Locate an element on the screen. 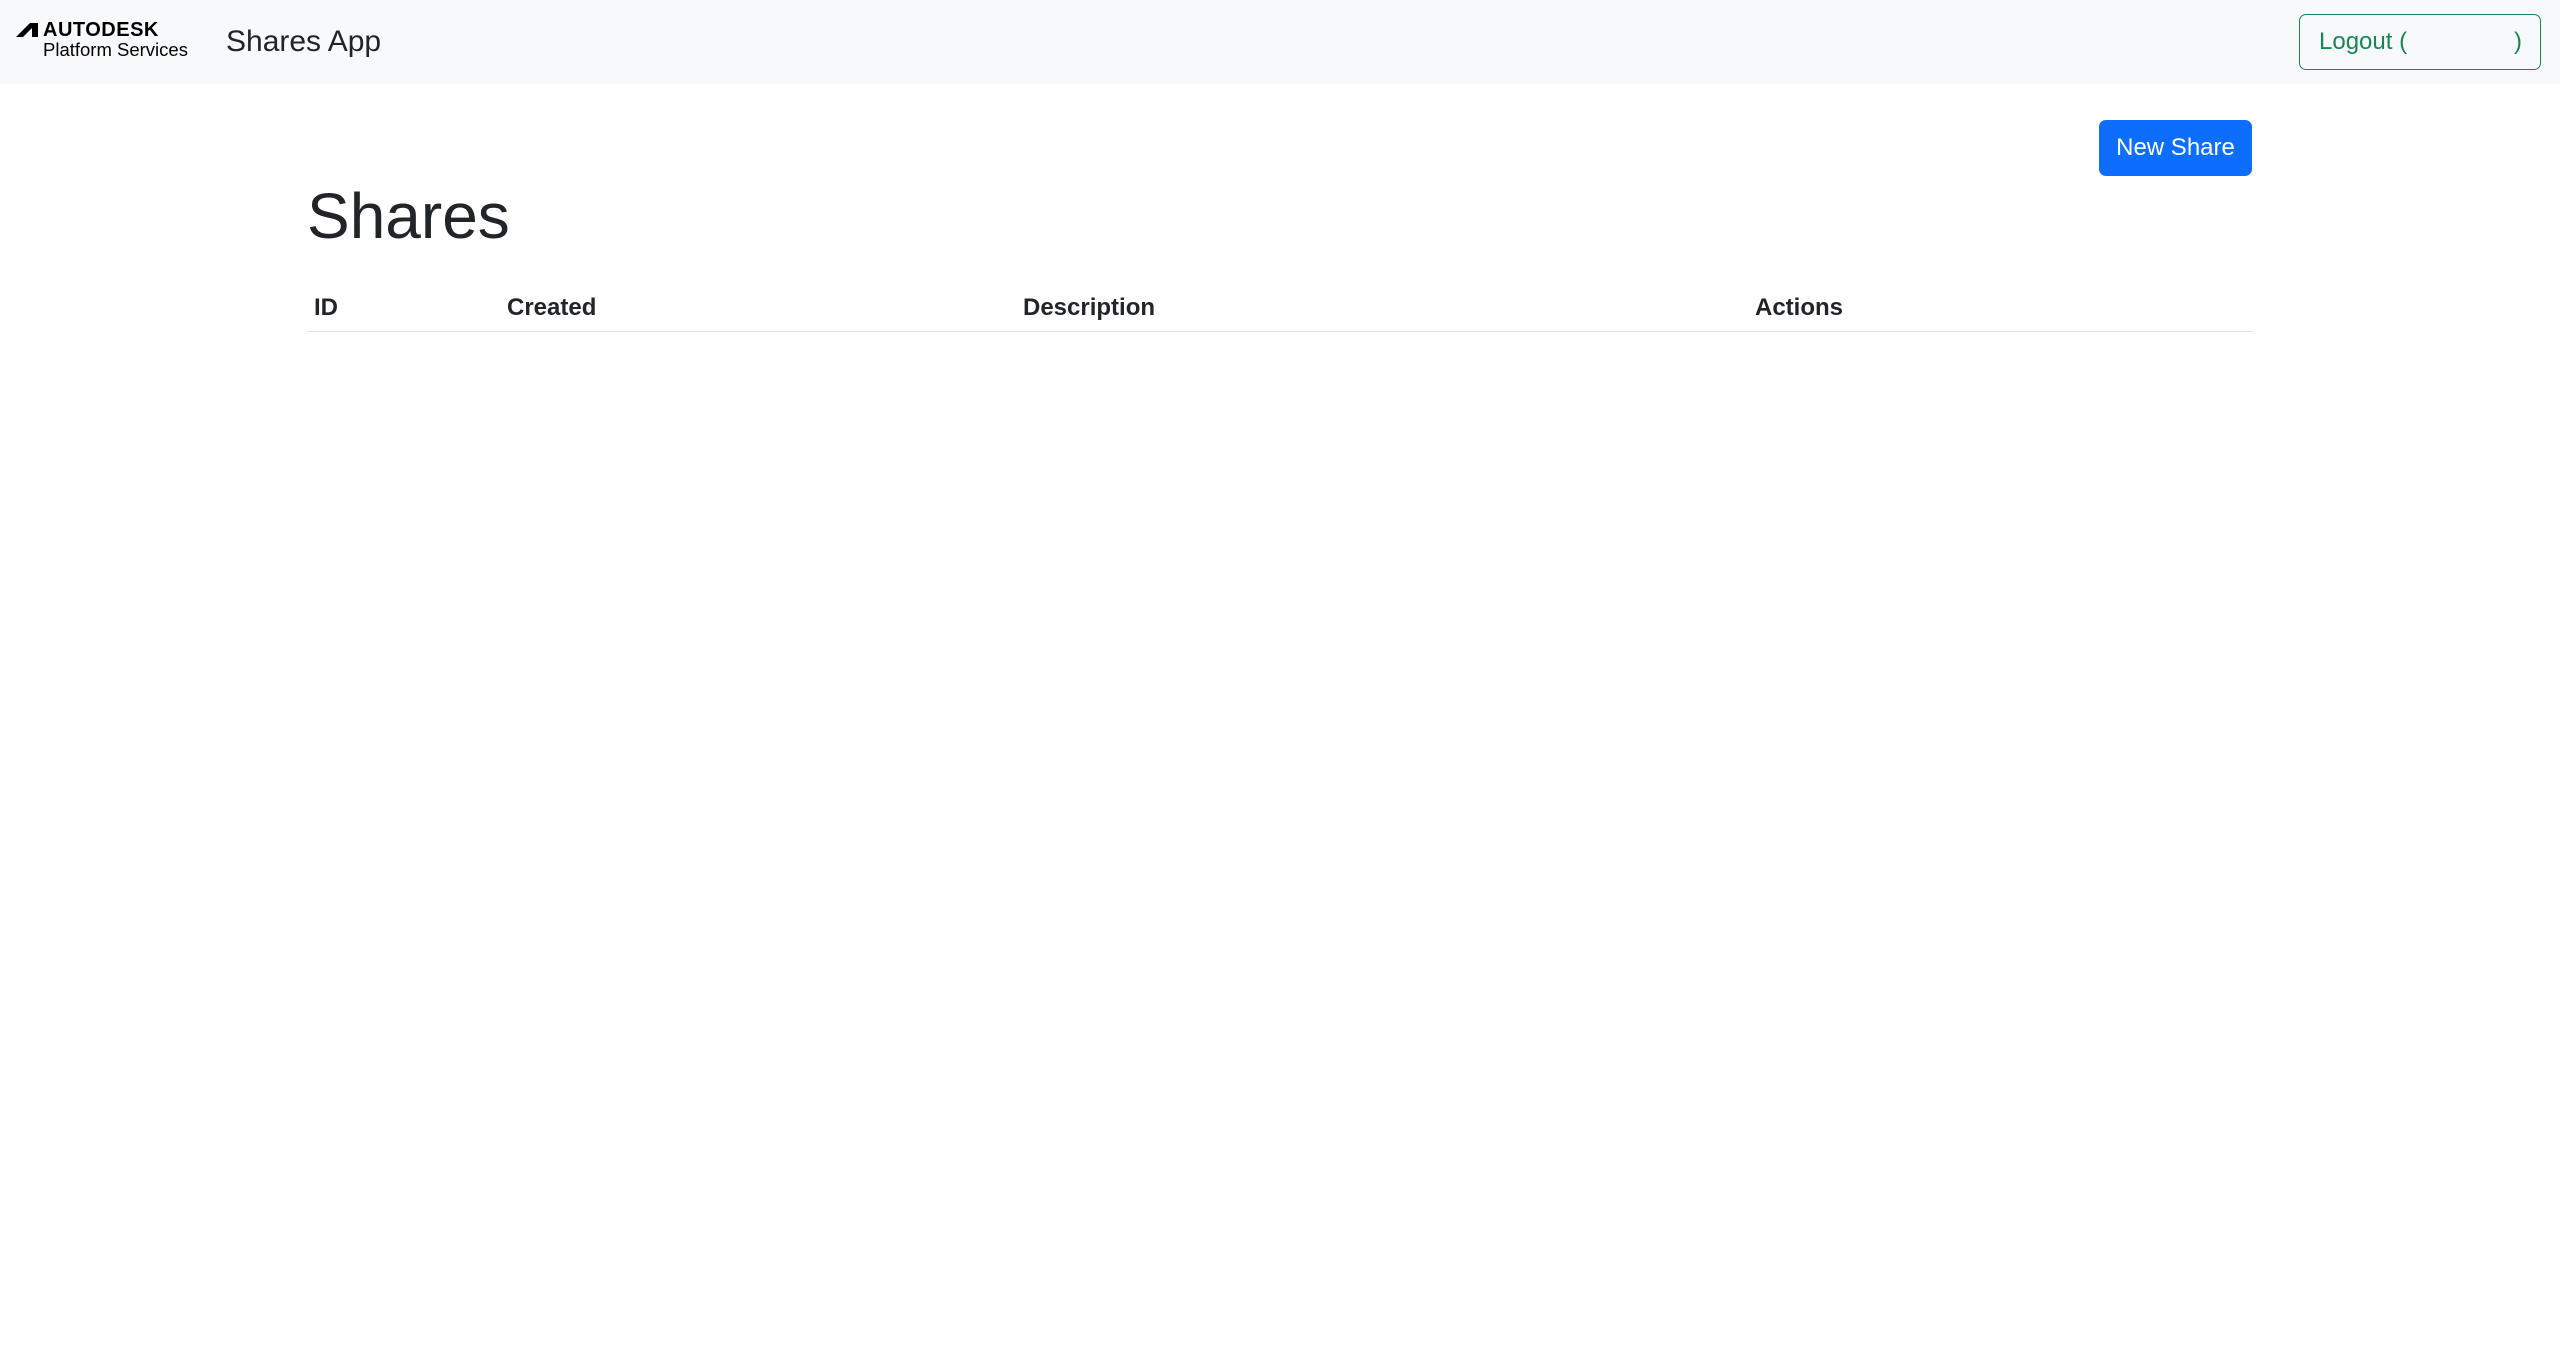  logo-wordmark: AUTODESK is located at coordinates (101, 30).